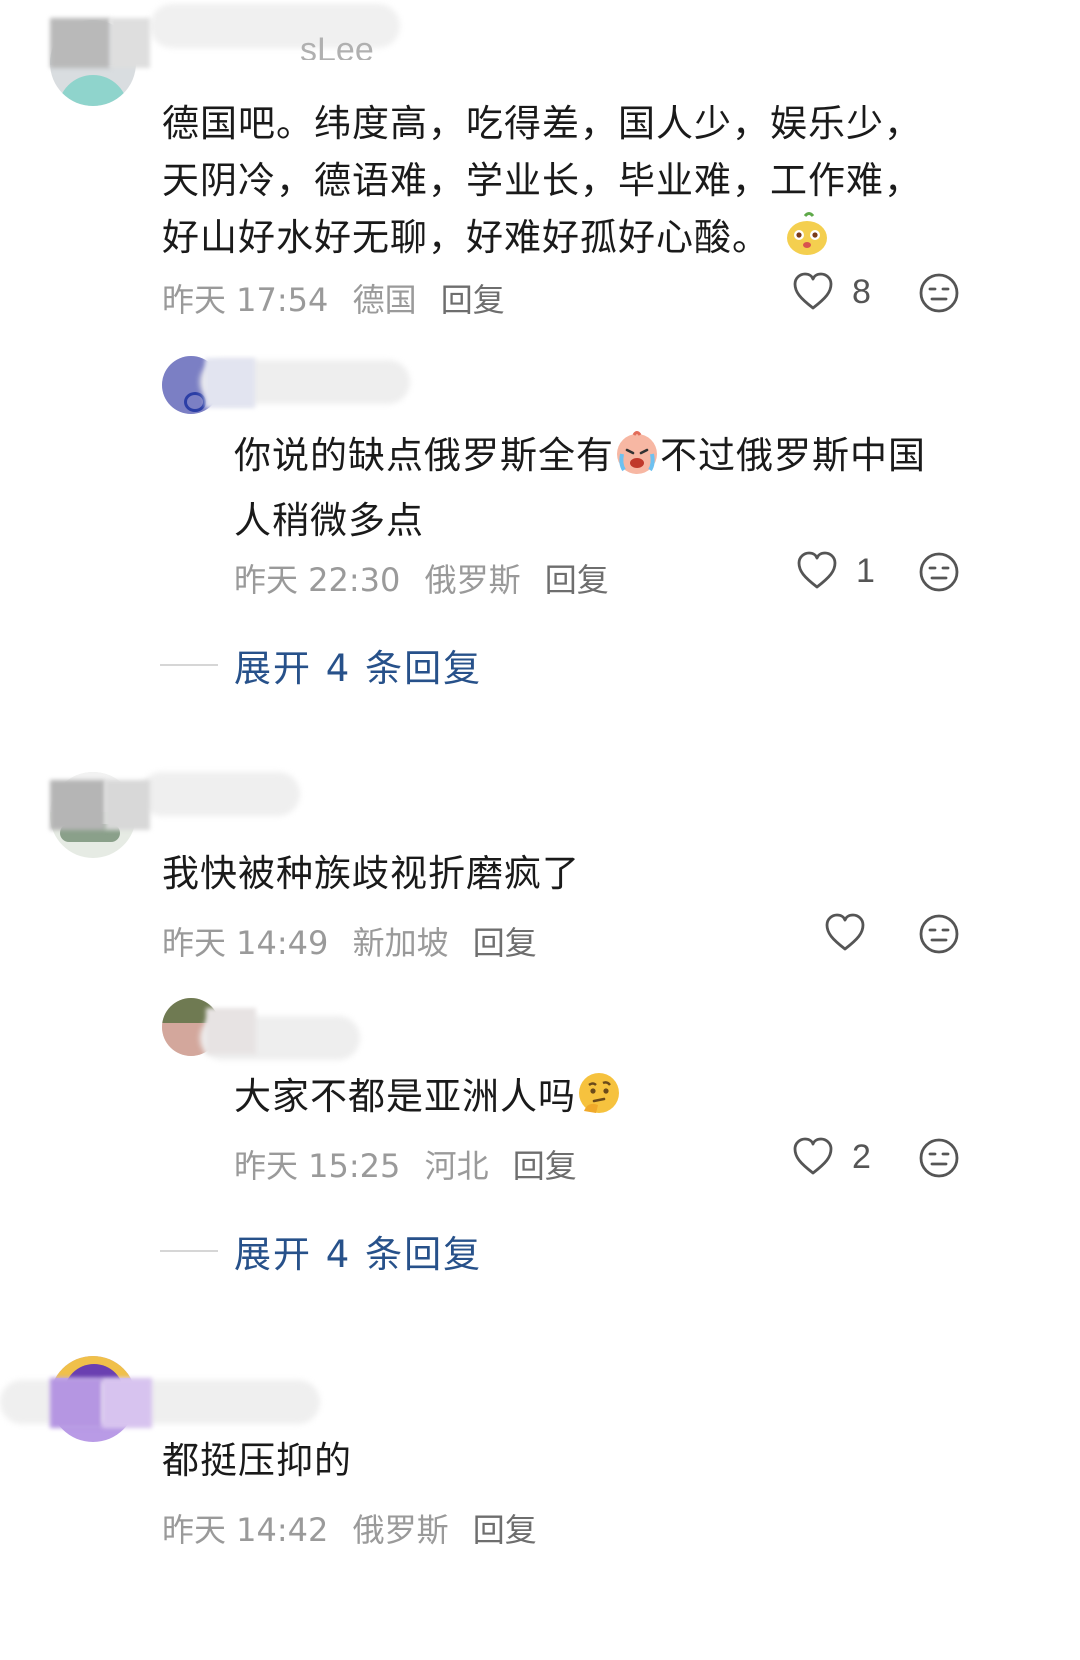  I want to click on like-count: 1, so click(865, 570).